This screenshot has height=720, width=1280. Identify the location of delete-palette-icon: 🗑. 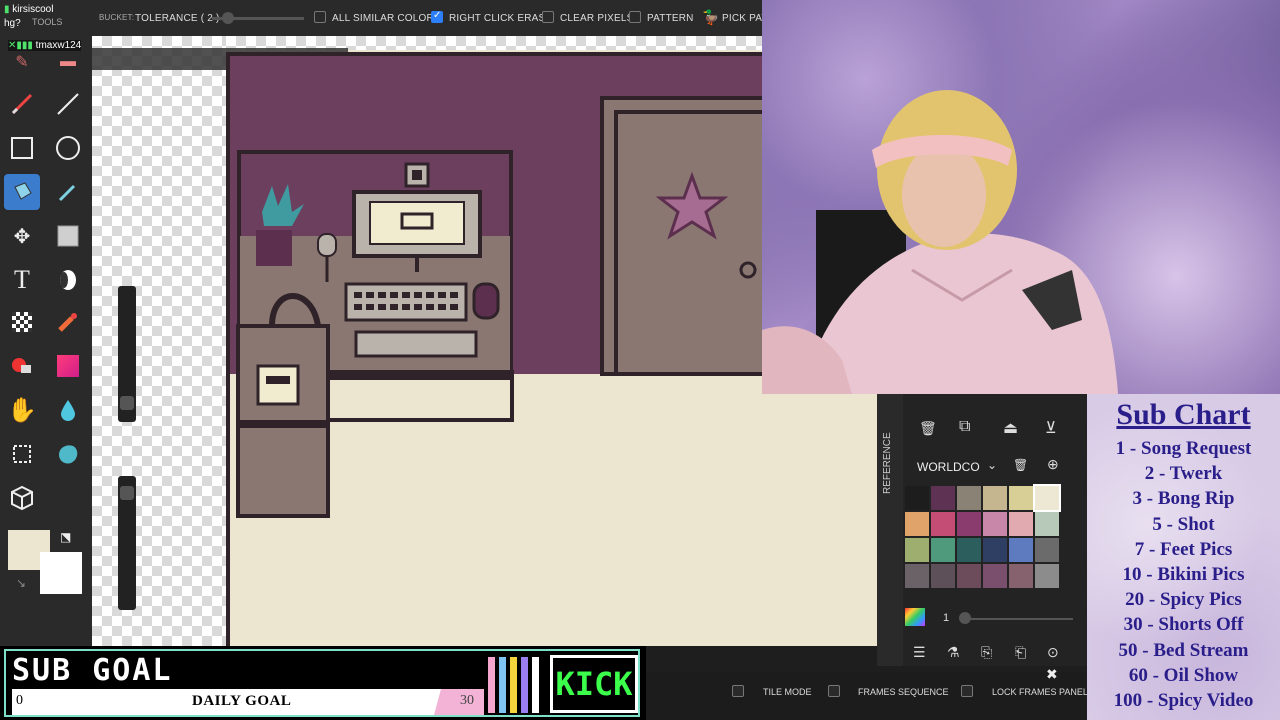
(1020, 465).